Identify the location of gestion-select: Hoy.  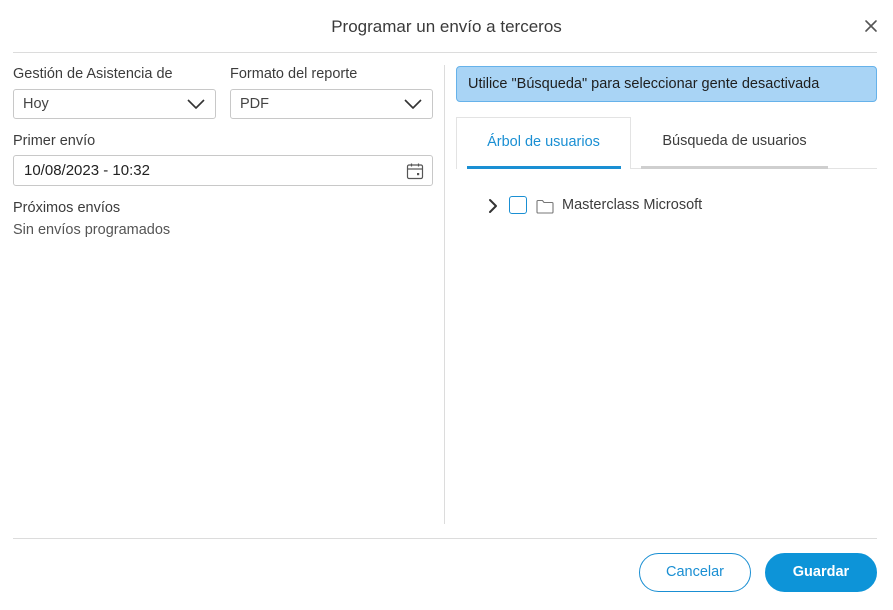
(114, 104).